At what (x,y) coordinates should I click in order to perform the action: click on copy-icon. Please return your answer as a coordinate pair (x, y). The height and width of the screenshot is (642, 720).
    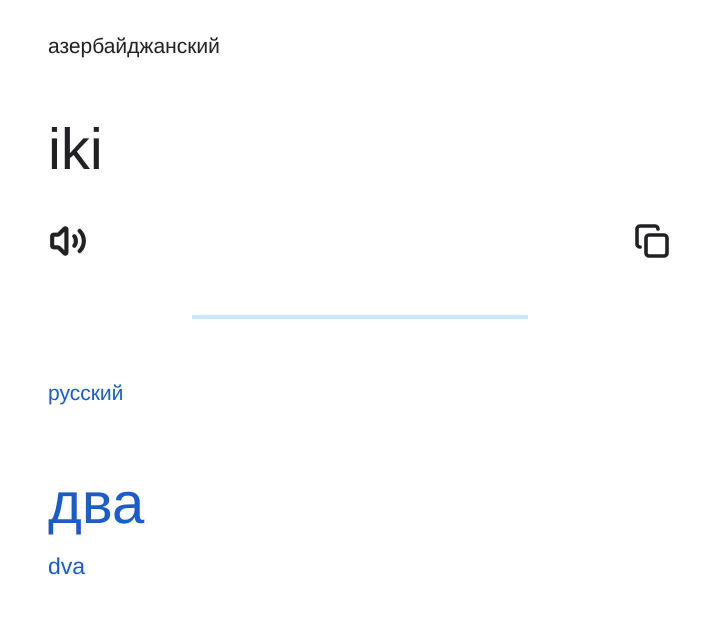
    Looking at the image, I should click on (652, 241).